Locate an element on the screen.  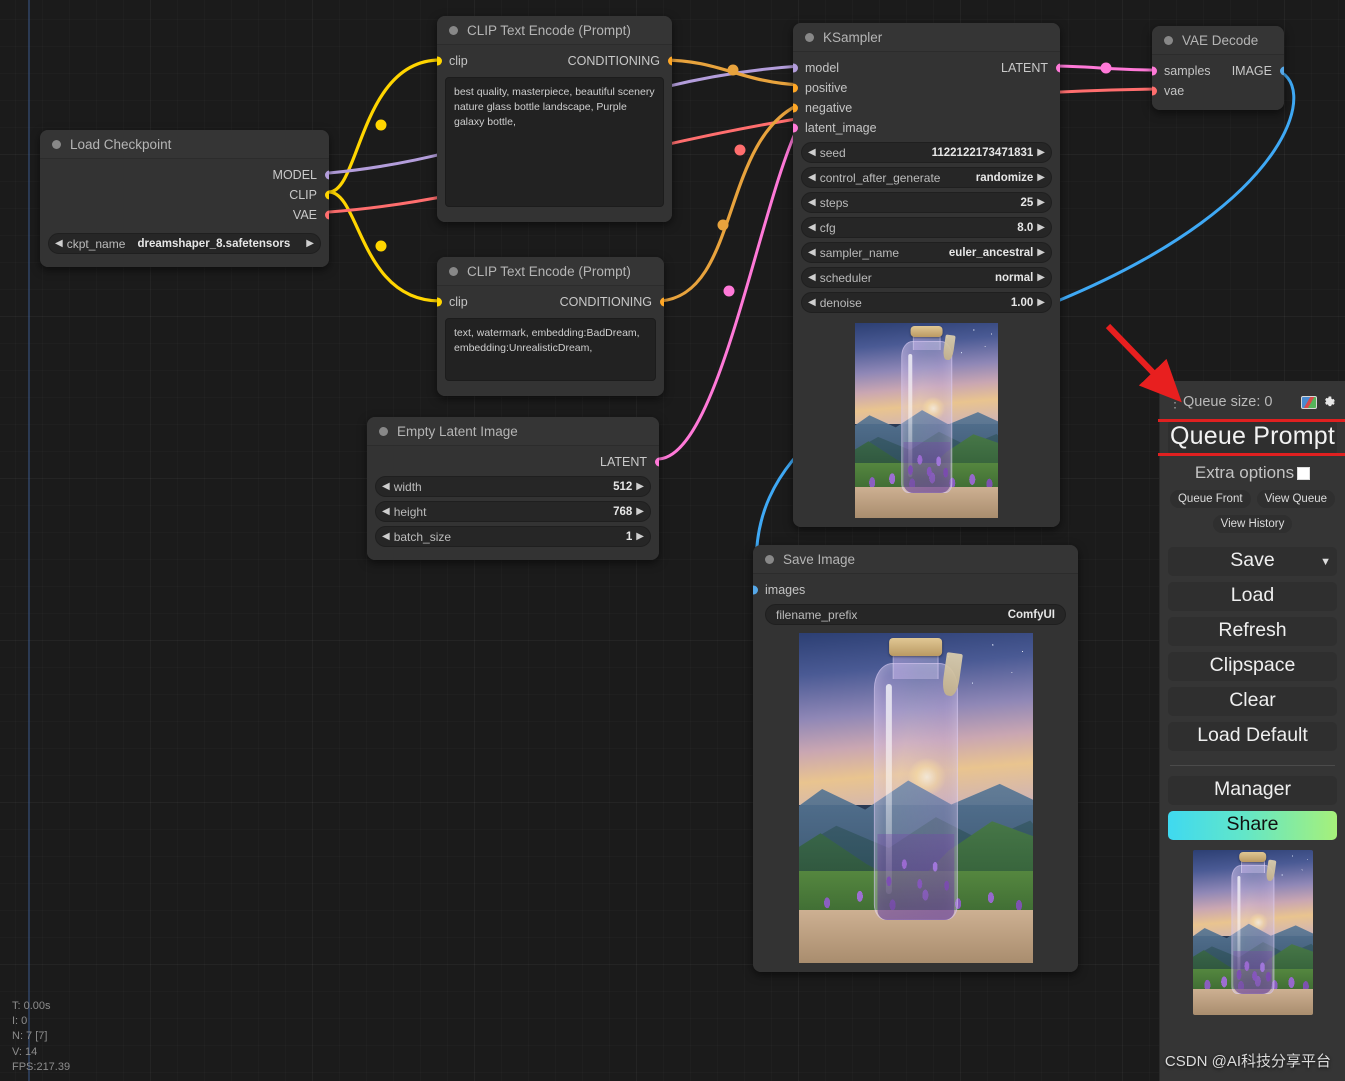
pin-vae-in is located at coordinates (1154, 91).